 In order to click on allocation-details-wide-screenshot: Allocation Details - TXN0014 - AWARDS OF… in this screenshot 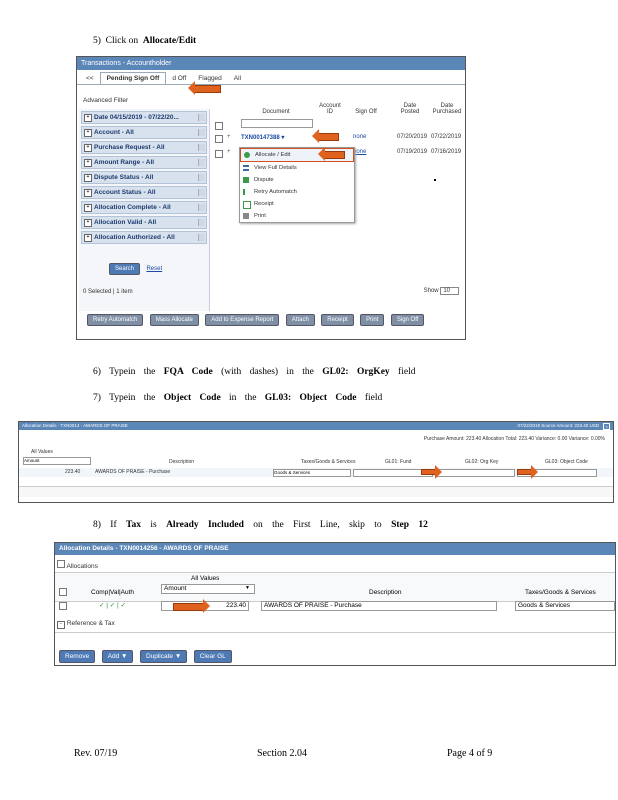, I will do `click(316, 462)`.